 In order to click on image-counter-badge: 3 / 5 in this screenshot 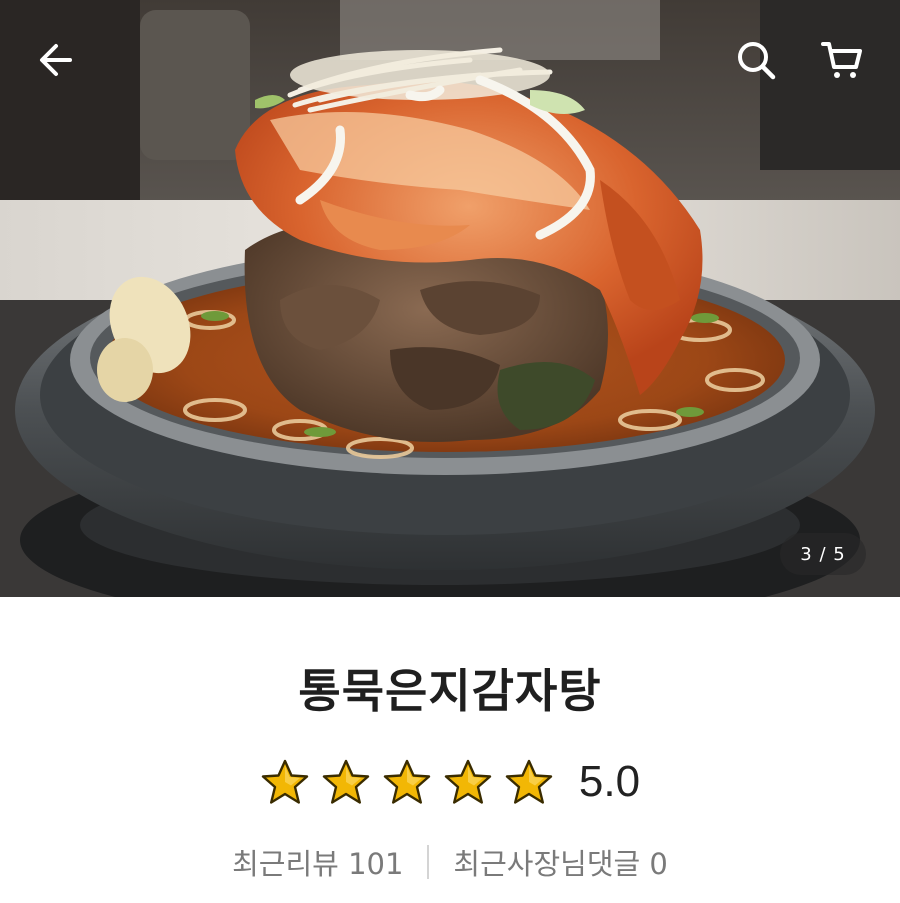, I will do `click(823, 554)`.